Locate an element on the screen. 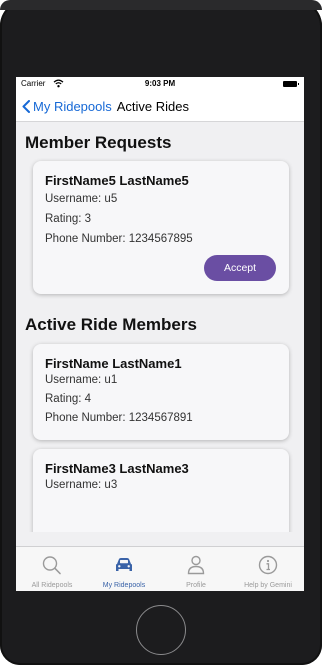 The image size is (322, 665). navigation-bar: My Ridepools Active Rides is located at coordinates (160, 106).